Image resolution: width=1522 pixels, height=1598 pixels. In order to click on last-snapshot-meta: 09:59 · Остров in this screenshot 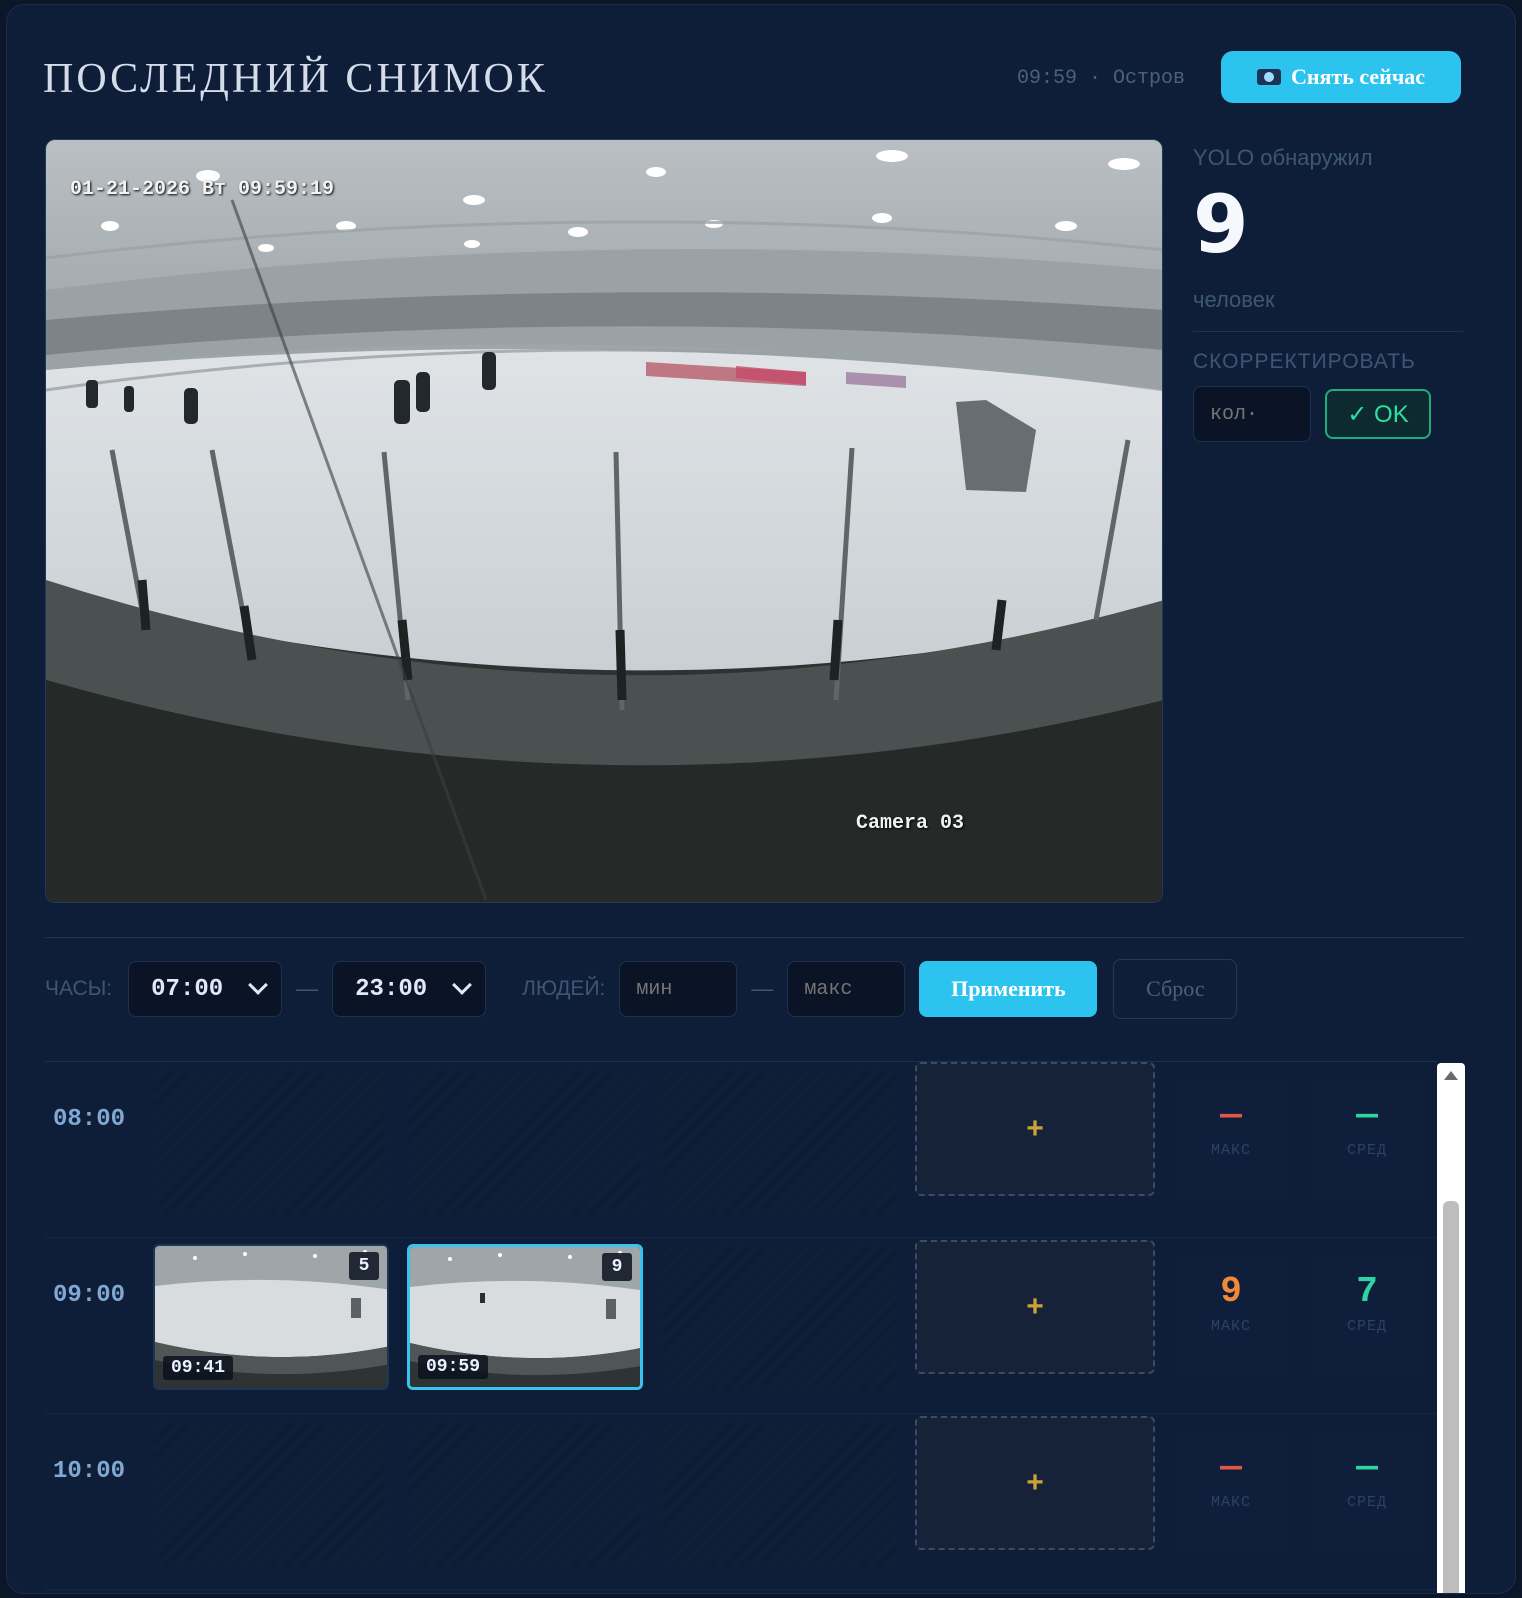, I will do `click(1101, 78)`.